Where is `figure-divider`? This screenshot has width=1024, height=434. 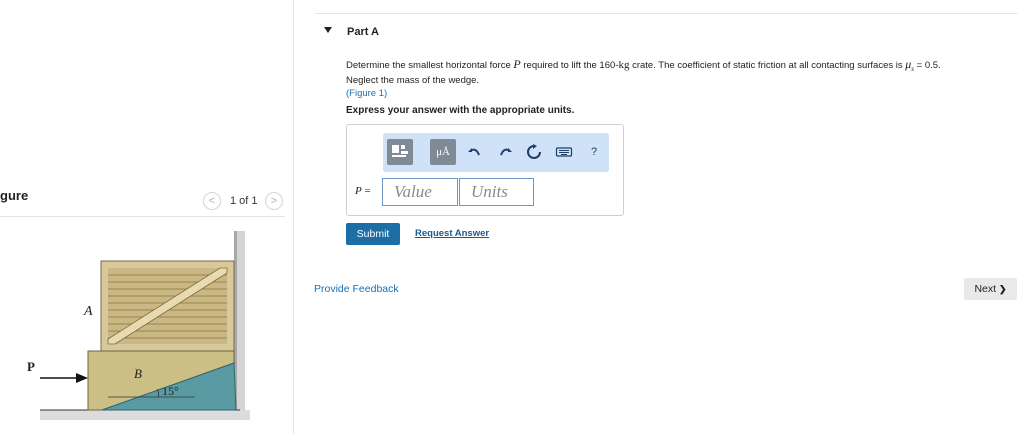
figure-divider is located at coordinates (142, 216).